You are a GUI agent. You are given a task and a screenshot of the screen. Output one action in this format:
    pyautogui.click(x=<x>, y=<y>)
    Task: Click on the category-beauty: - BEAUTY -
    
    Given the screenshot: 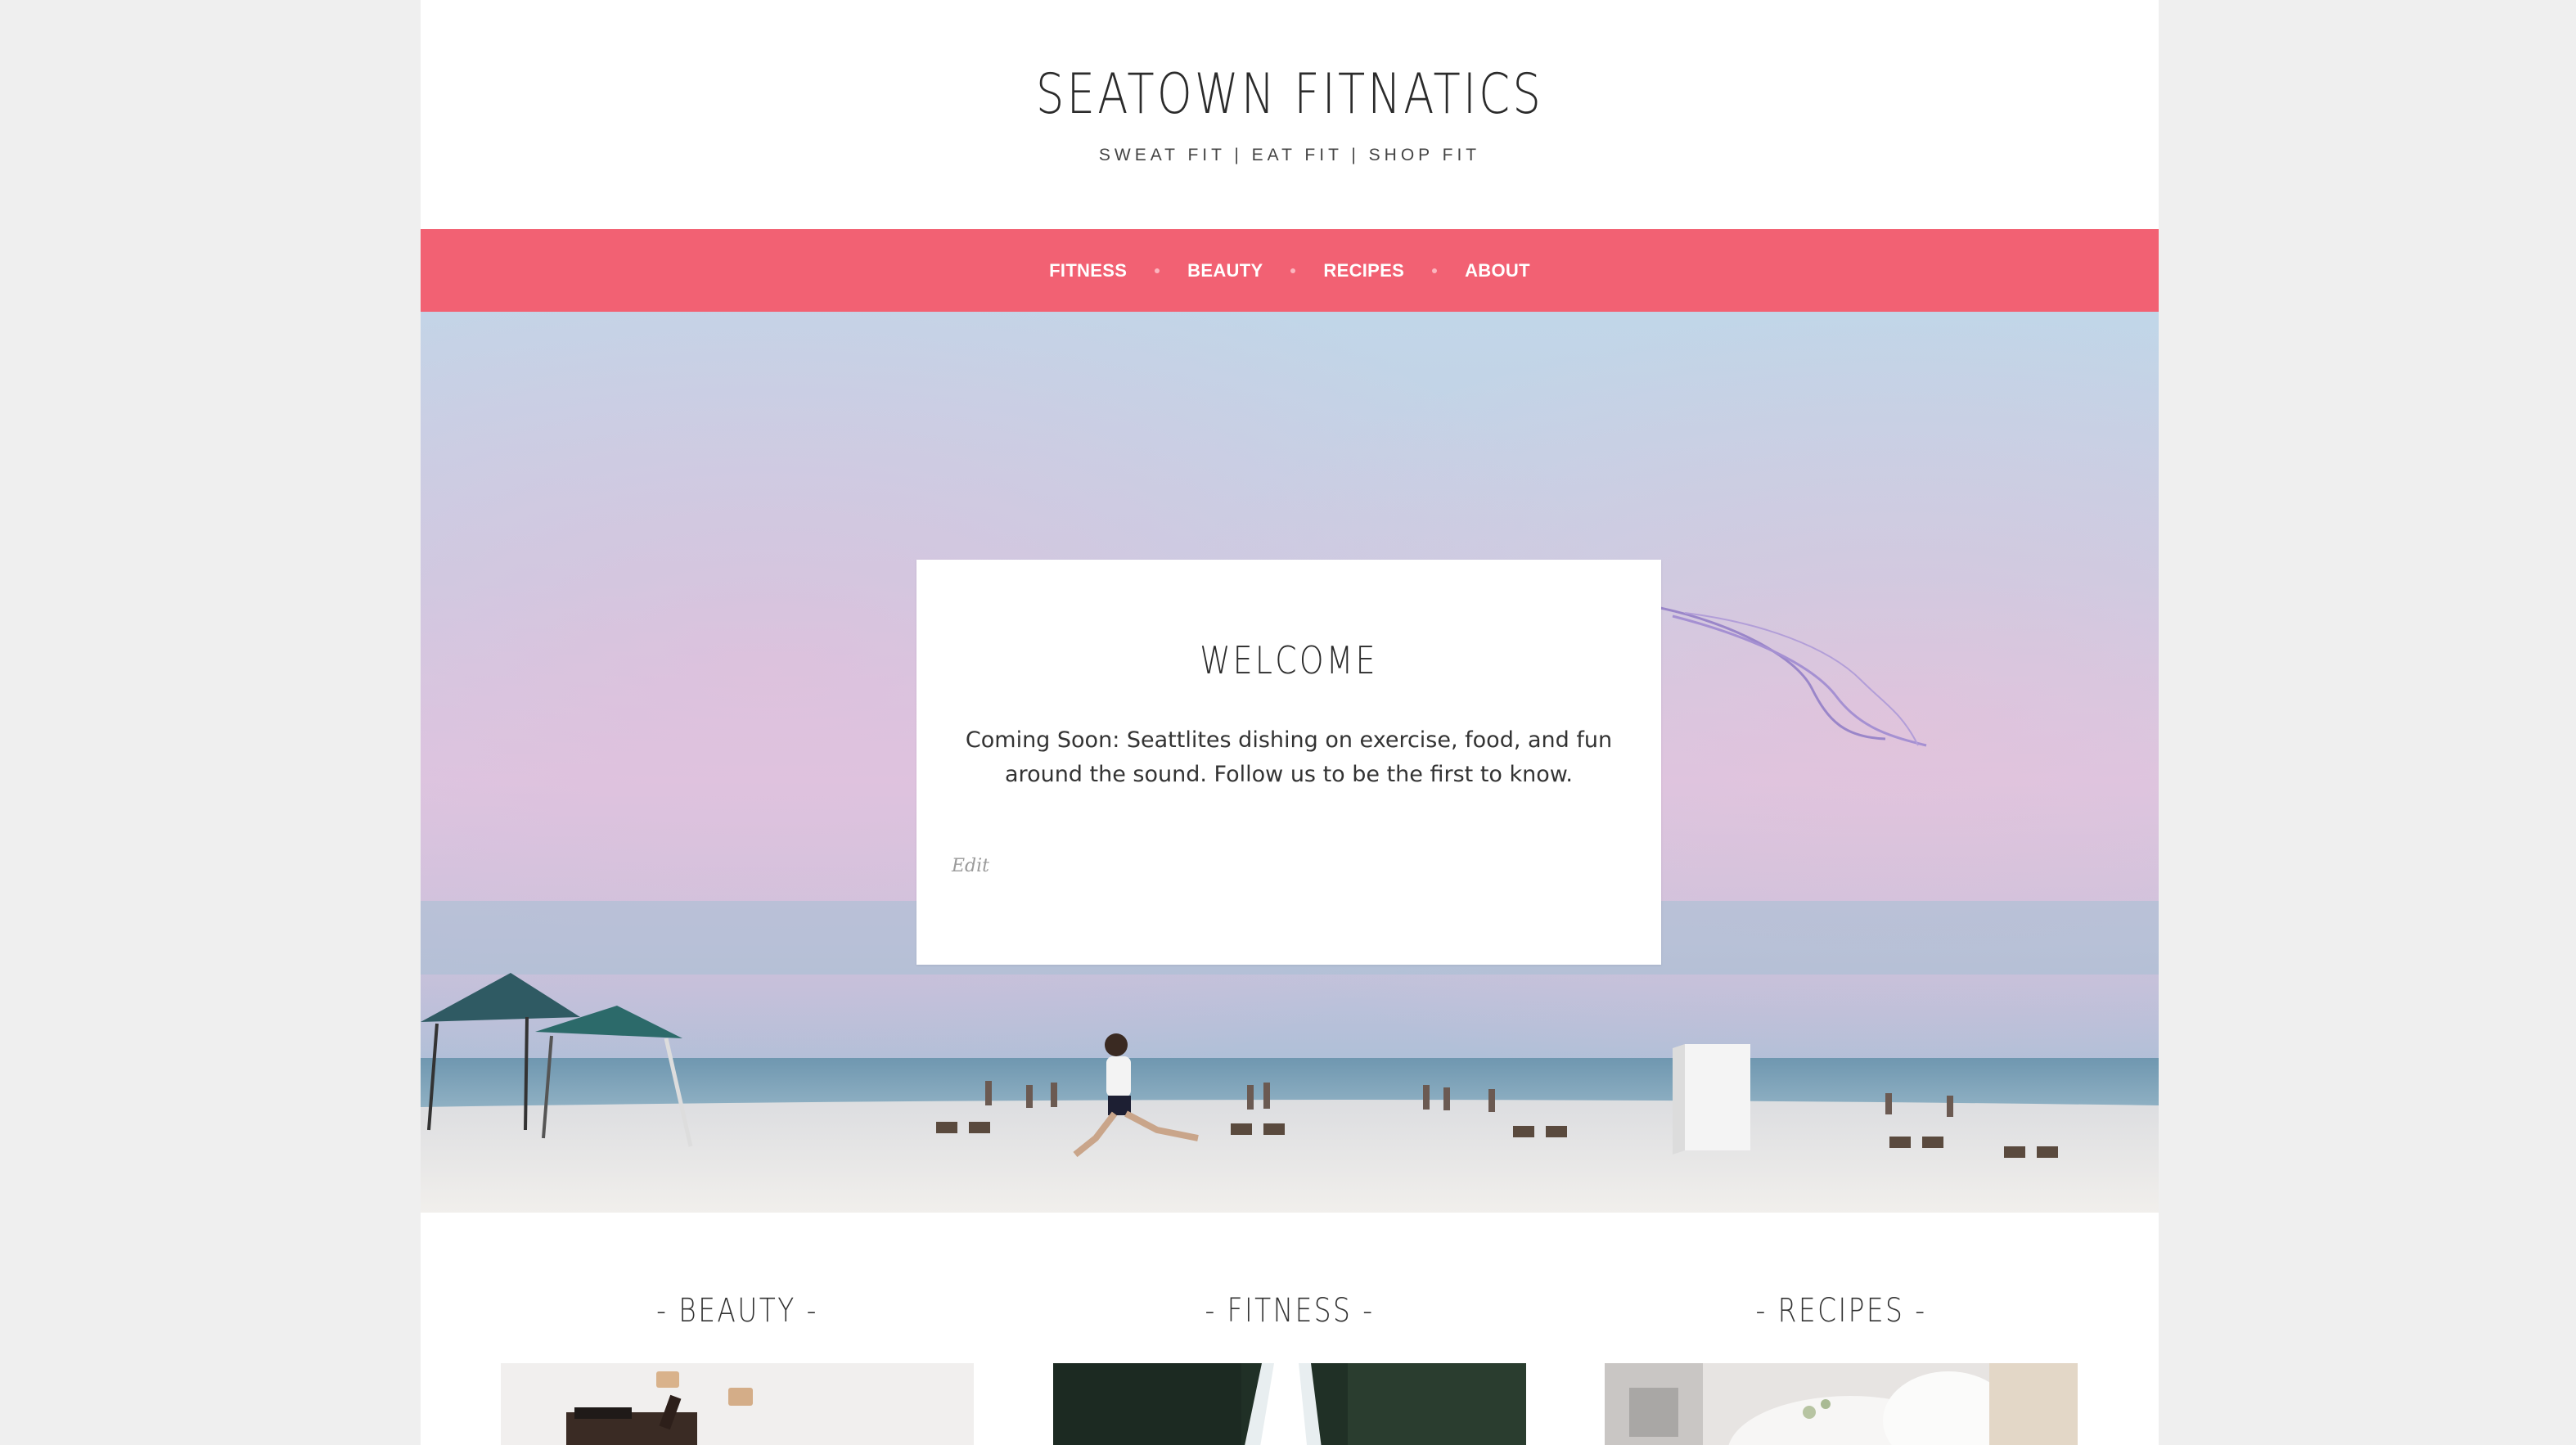 What is the action you would take?
    pyautogui.click(x=737, y=1361)
    